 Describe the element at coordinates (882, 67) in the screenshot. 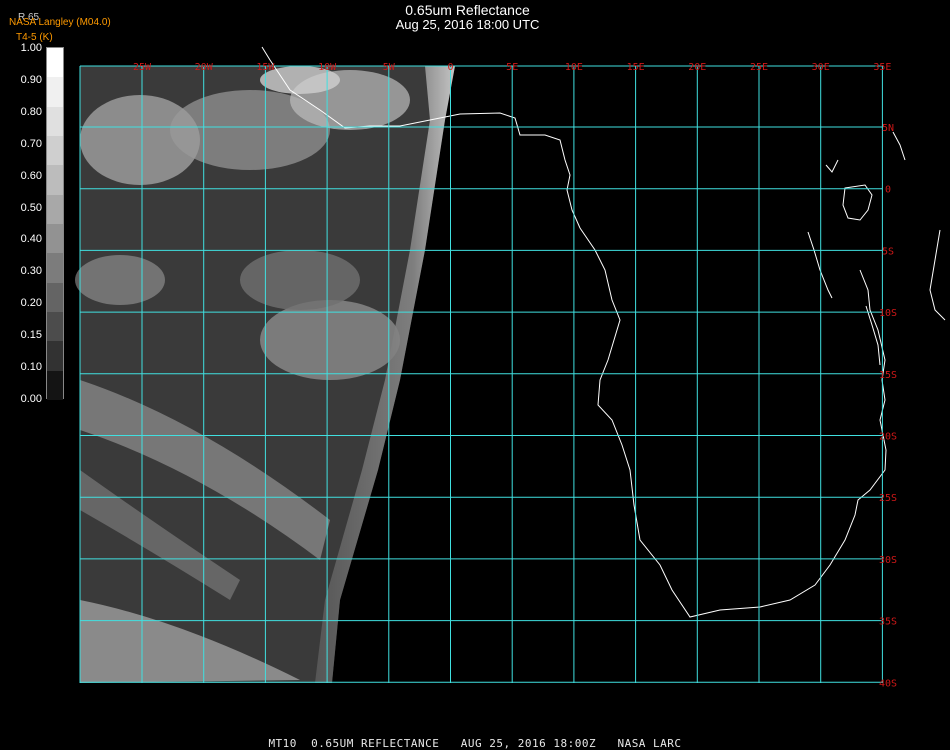

I see `longitude-label: 35E` at that location.